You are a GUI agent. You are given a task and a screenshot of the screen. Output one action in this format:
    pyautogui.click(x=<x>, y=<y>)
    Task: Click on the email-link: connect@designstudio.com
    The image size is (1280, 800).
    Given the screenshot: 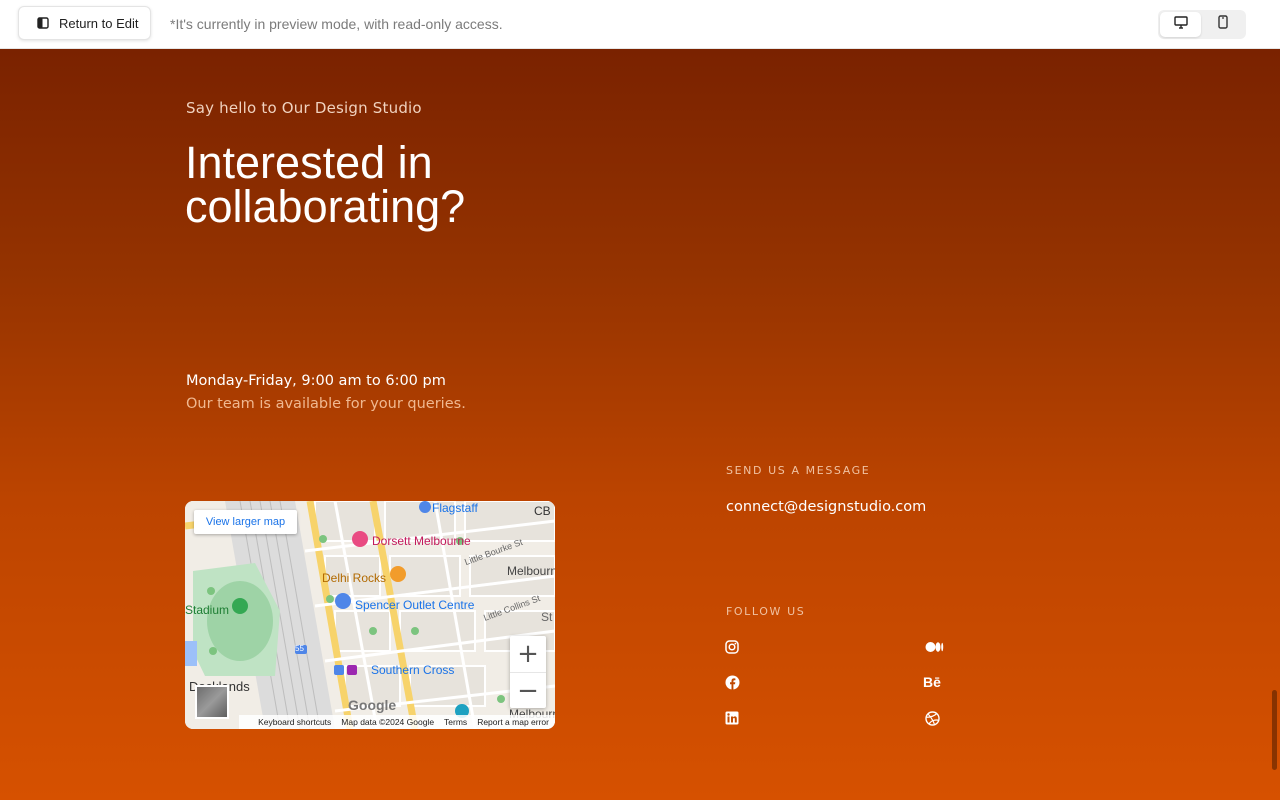 What is the action you would take?
    pyautogui.click(x=826, y=507)
    